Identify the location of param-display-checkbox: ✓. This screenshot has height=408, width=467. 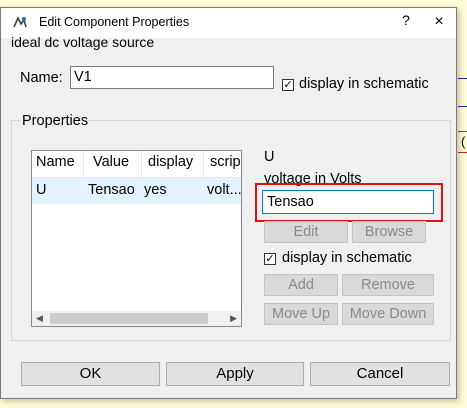
(270, 259).